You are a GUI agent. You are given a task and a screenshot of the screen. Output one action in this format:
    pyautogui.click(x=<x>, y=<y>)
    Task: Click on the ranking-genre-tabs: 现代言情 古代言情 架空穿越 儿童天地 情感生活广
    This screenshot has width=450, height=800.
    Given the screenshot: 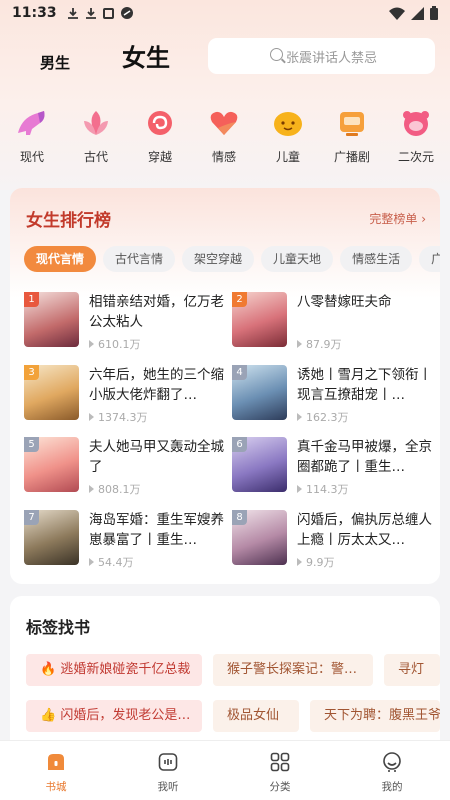 What is the action you would take?
    pyautogui.click(x=232, y=261)
    